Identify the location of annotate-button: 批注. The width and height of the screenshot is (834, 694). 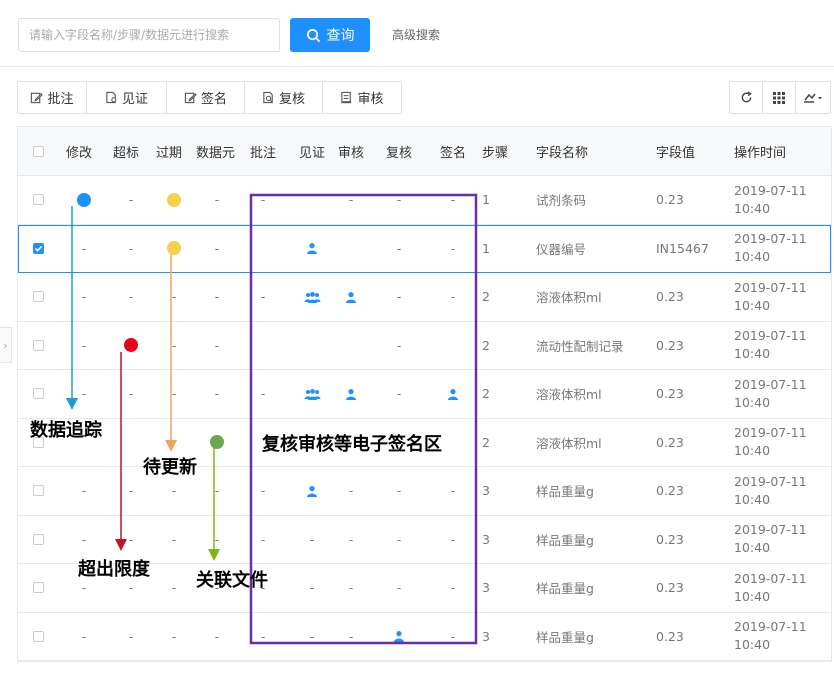
(52, 97).